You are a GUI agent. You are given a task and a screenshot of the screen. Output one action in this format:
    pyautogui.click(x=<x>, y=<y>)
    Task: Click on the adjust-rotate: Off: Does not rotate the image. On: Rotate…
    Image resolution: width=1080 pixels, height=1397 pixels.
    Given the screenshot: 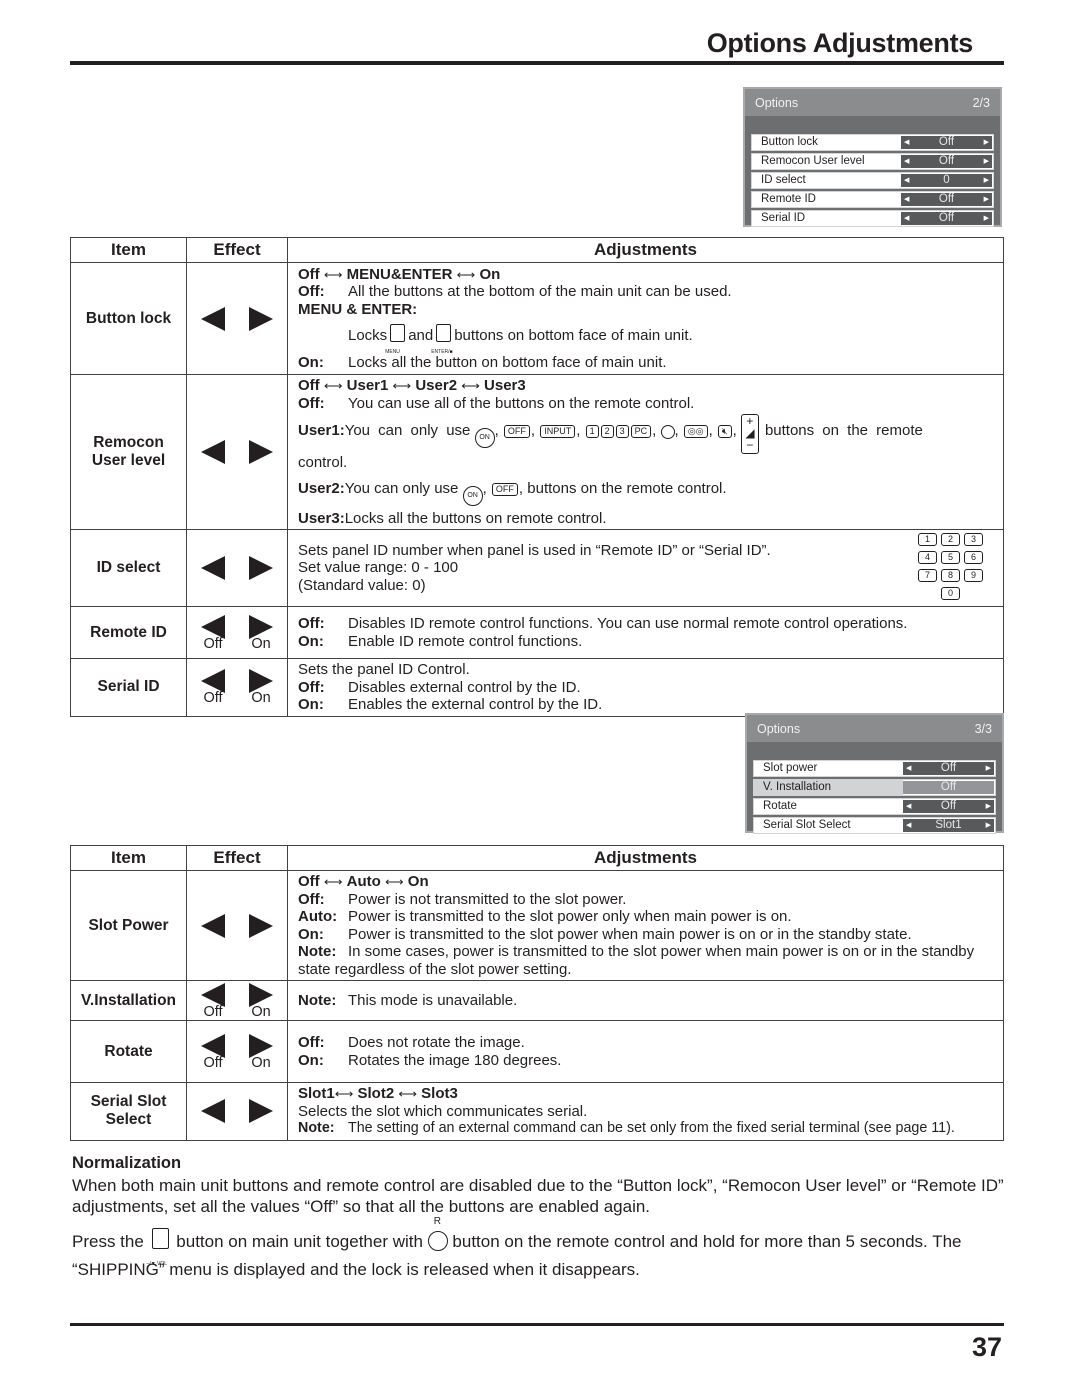 What is the action you would take?
    pyautogui.click(x=645, y=1051)
    